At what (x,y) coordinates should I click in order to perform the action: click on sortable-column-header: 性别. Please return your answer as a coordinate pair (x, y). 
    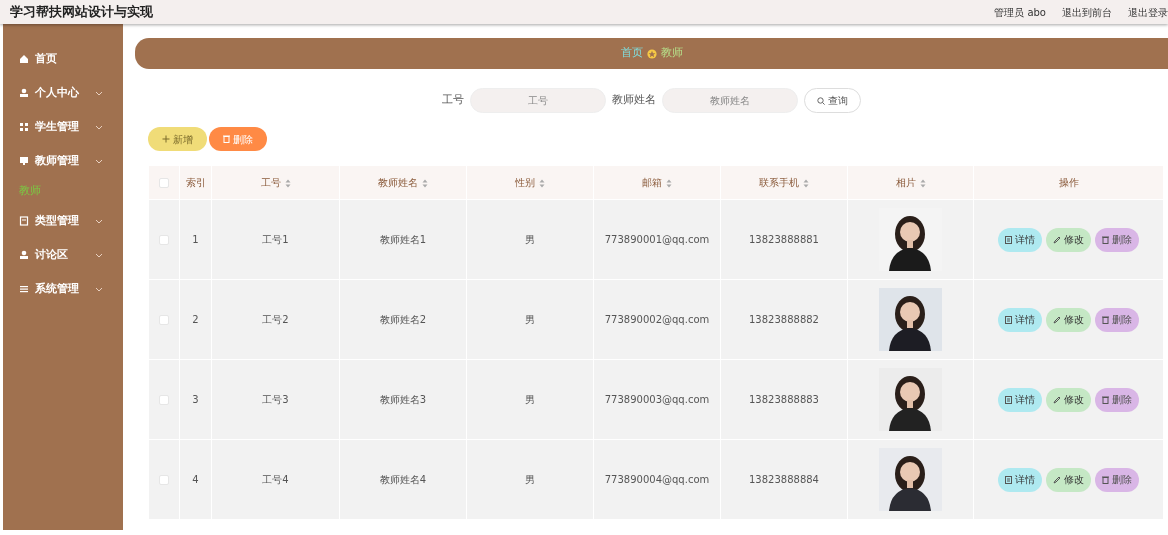
    Looking at the image, I should click on (525, 182).